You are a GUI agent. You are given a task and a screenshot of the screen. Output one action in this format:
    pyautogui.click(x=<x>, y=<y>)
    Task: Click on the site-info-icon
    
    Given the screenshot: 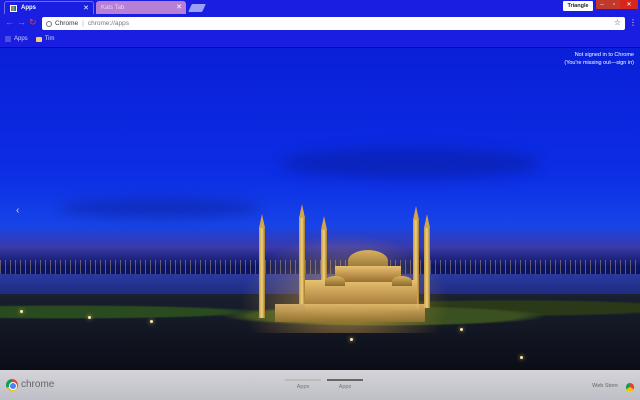 What is the action you would take?
    pyautogui.click(x=49, y=23)
    